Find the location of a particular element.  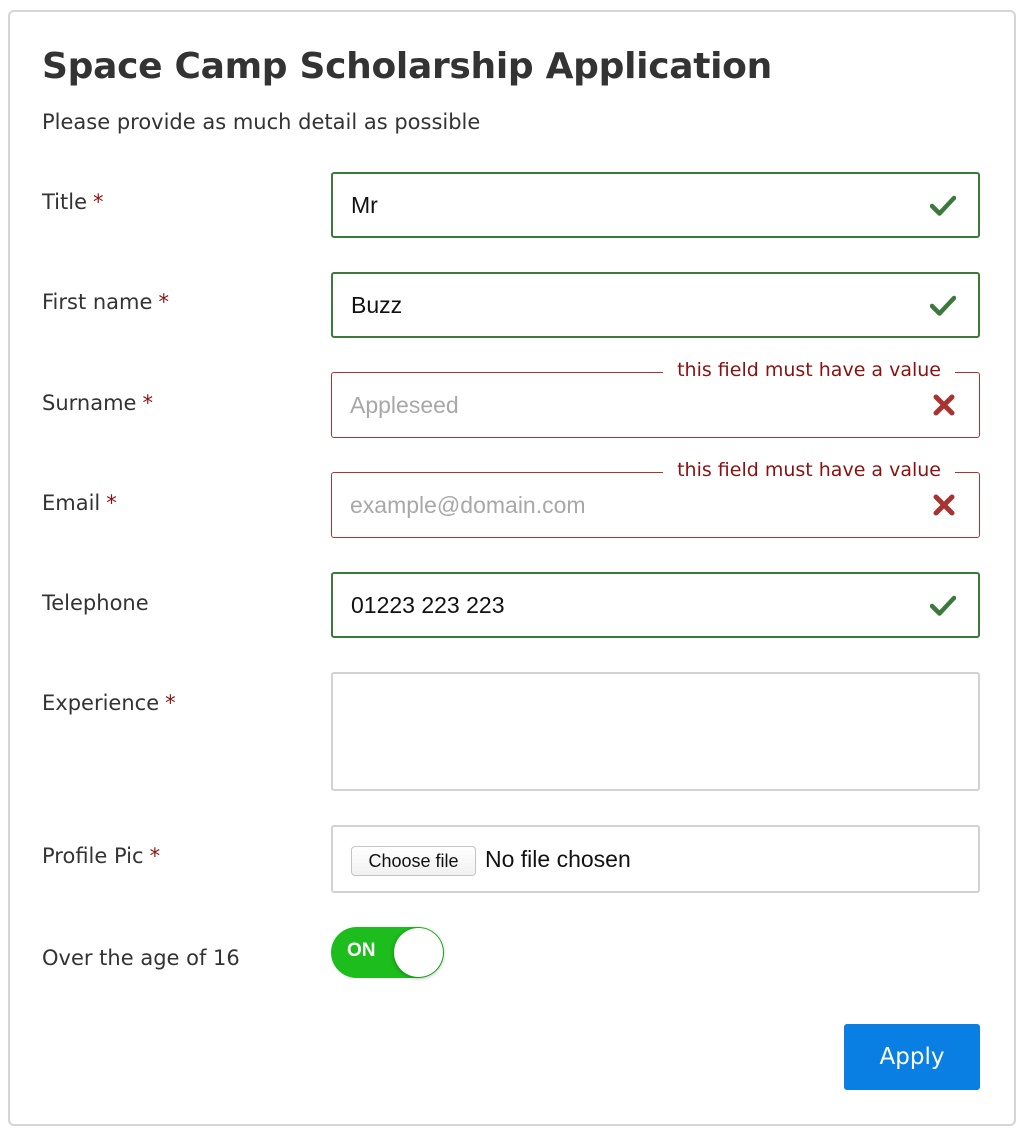

email-label: Email * is located at coordinates (79, 503).